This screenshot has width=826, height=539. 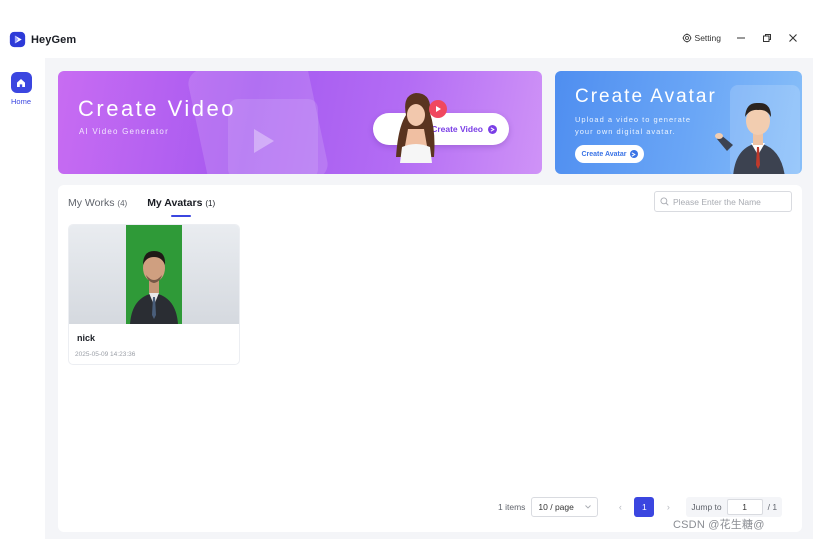 I want to click on active-tab-indicator, so click(x=181, y=216).